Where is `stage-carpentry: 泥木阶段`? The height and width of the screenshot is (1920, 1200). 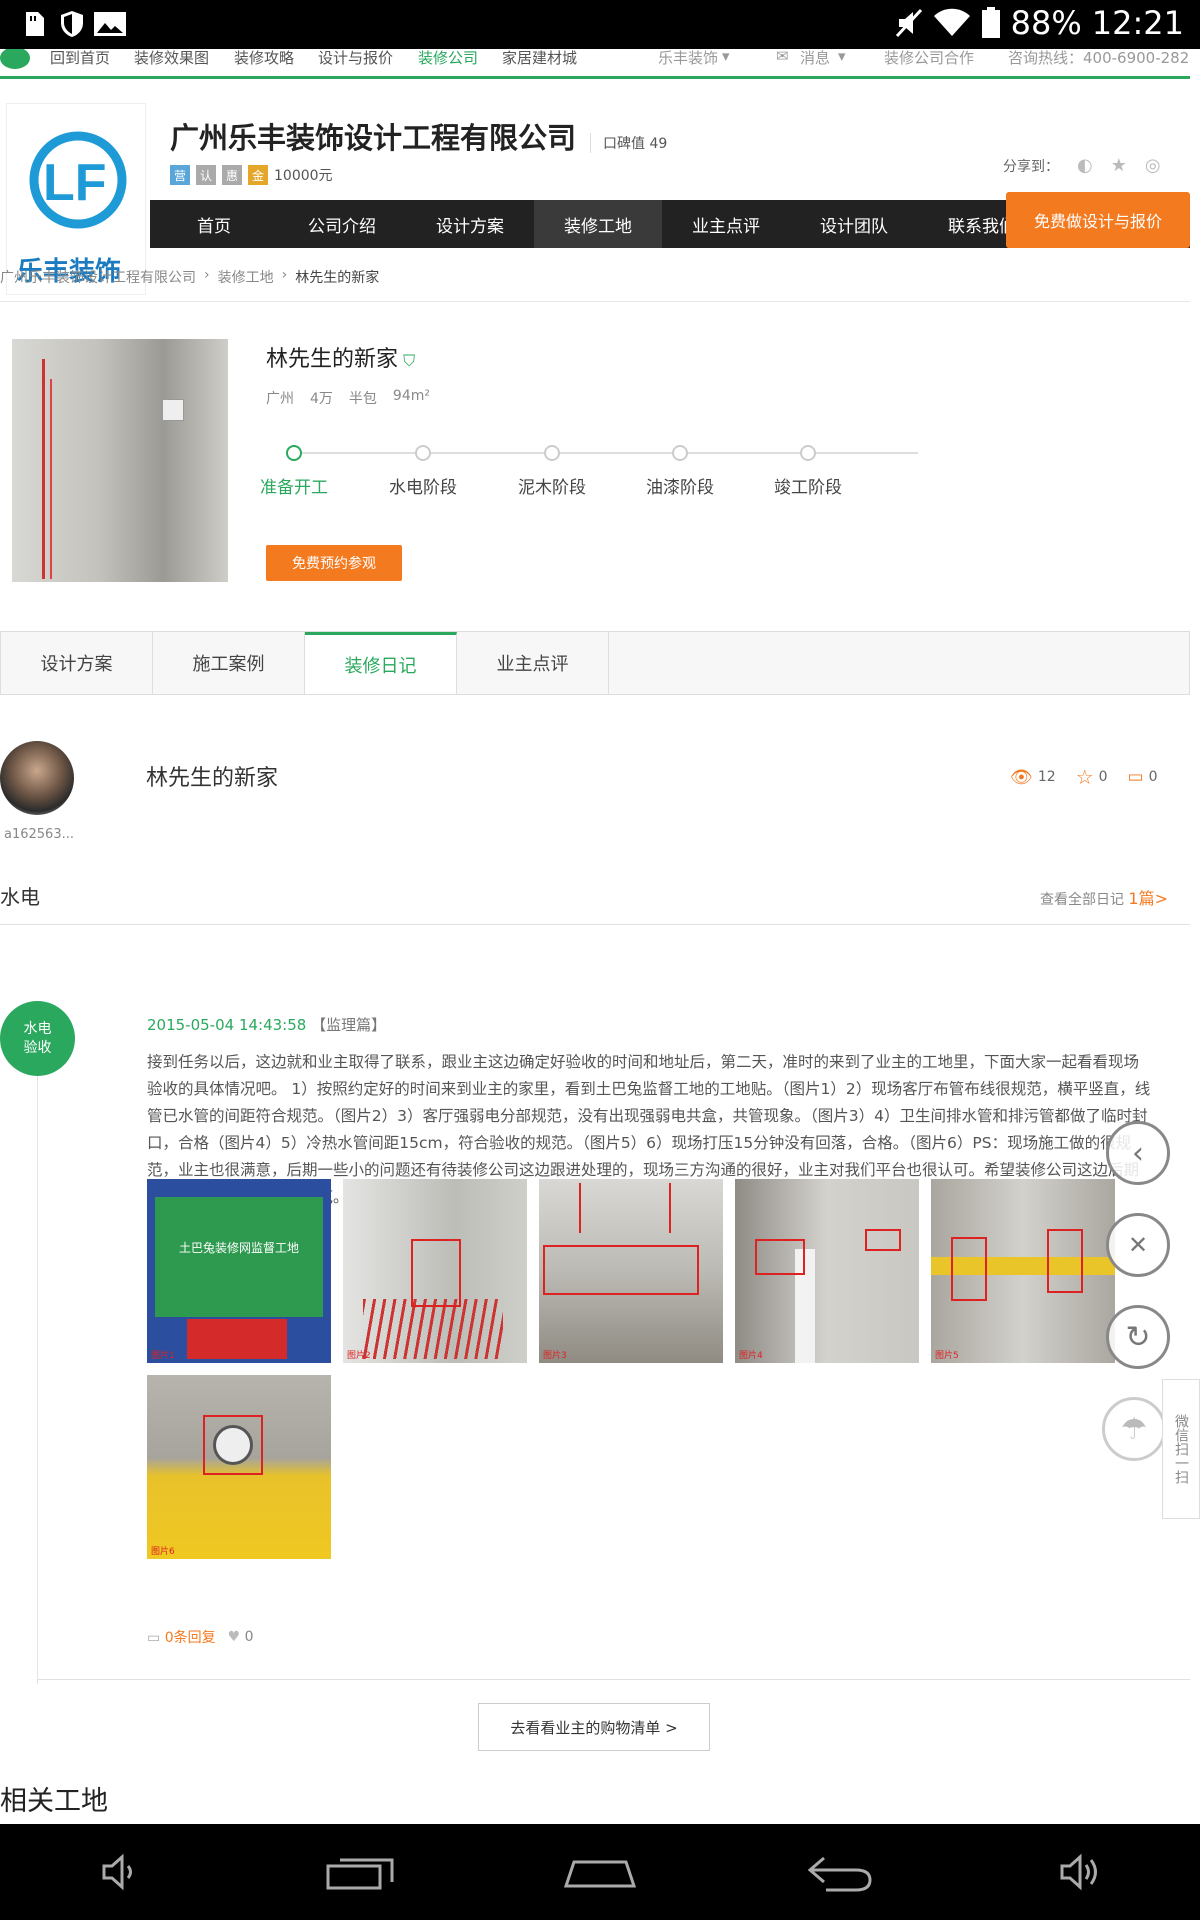 stage-carpentry: 泥木阶段 is located at coordinates (552, 468).